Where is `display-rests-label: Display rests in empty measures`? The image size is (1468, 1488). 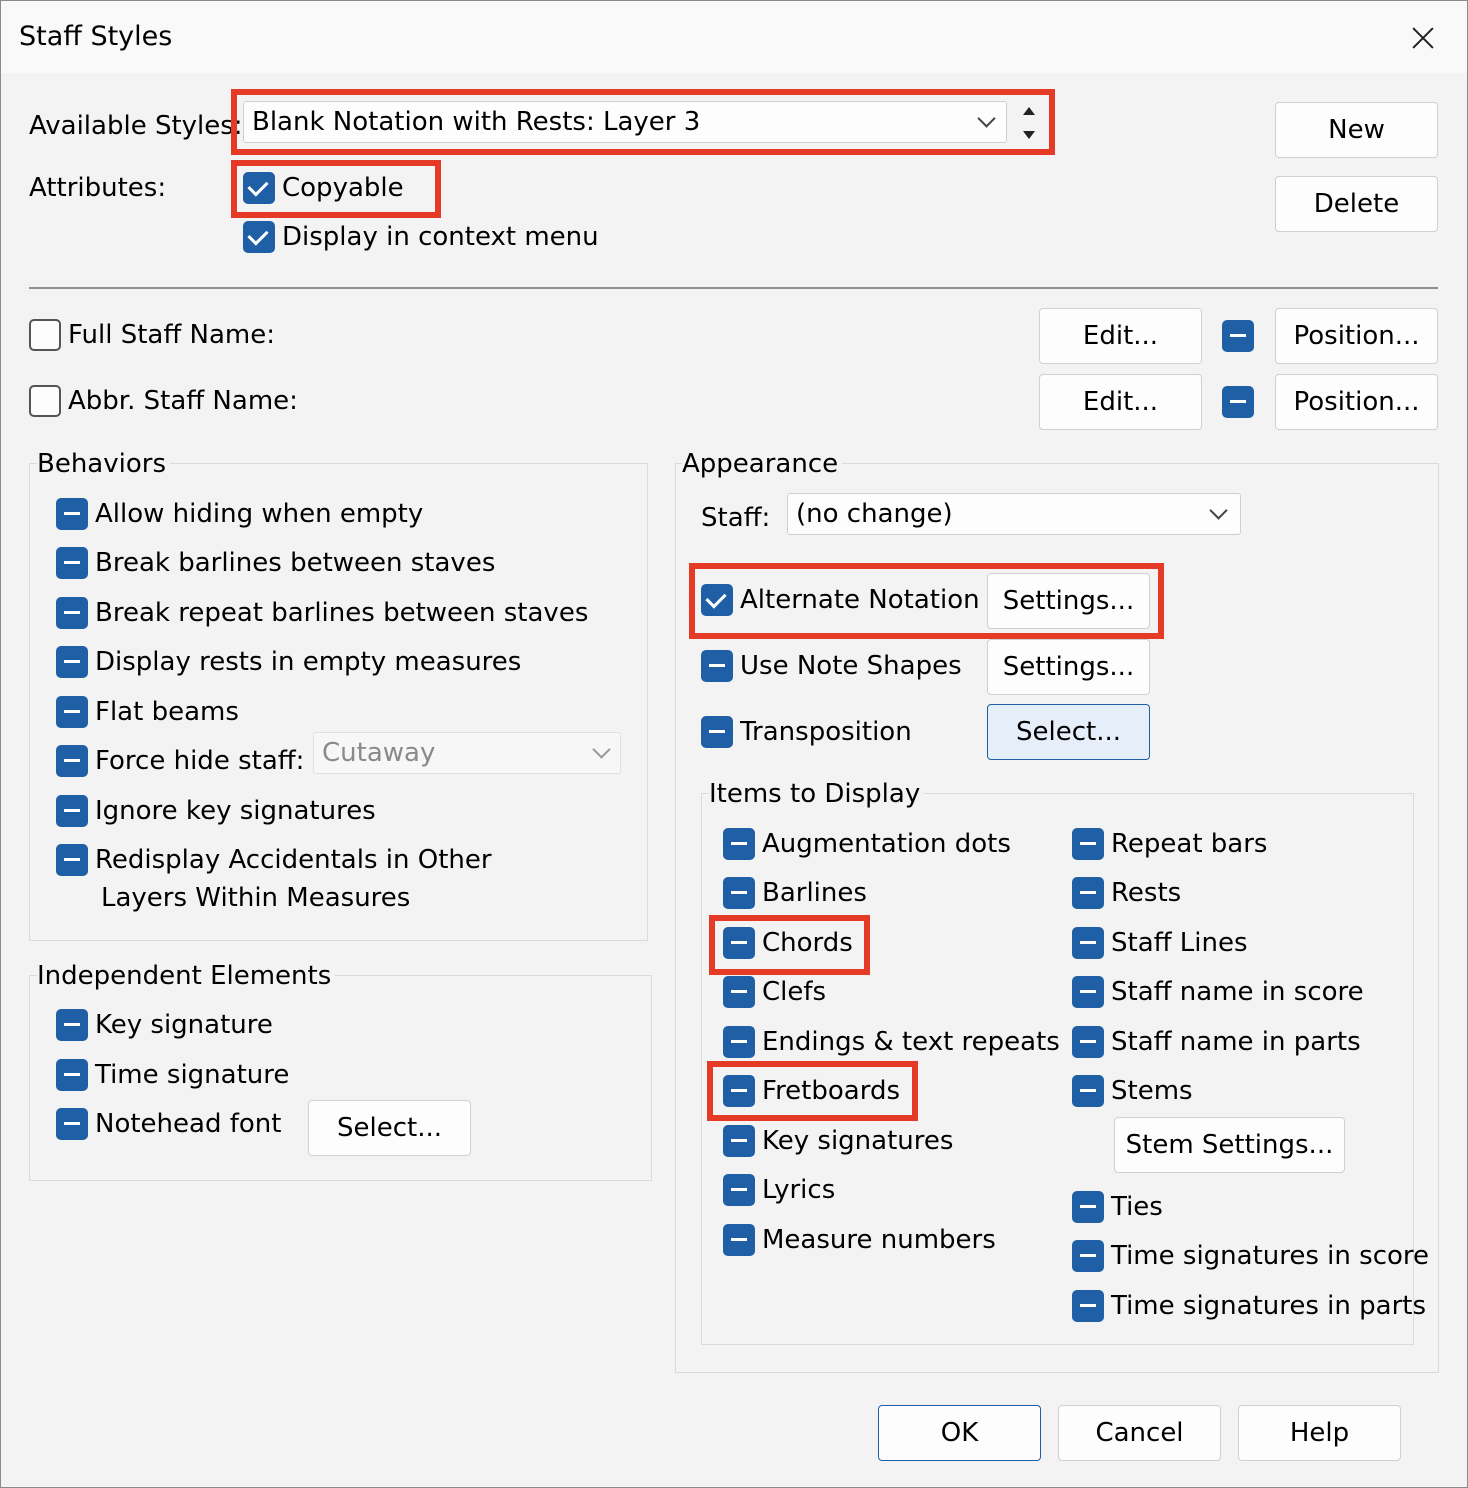 display-rests-label: Display rests in empty measures is located at coordinates (308, 662).